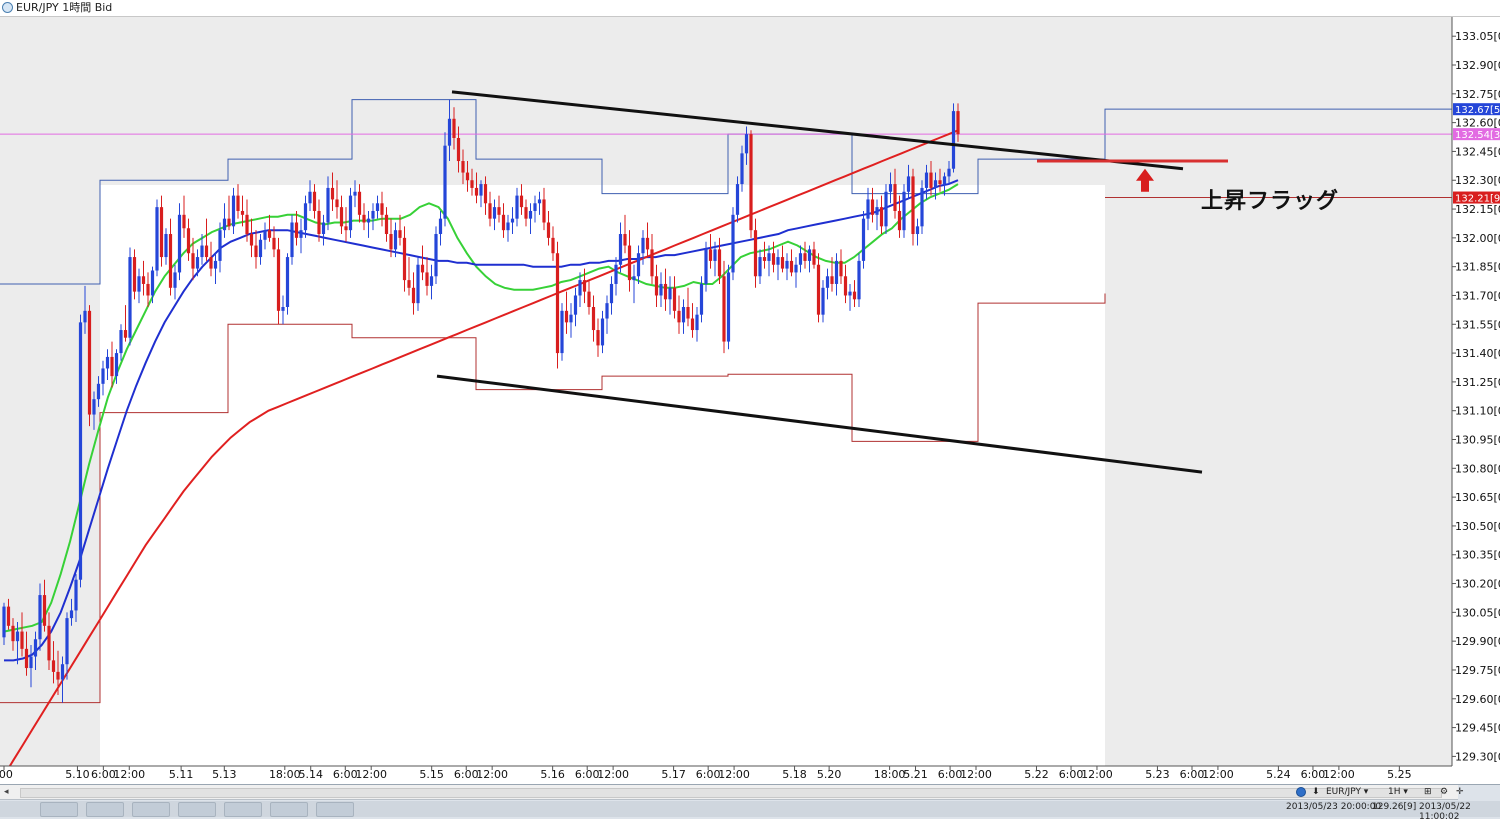 The height and width of the screenshot is (822, 1500). Describe the element at coordinates (1477, 612) in the screenshot. I see `y-axis-tick-label: 130.05[0` at that location.